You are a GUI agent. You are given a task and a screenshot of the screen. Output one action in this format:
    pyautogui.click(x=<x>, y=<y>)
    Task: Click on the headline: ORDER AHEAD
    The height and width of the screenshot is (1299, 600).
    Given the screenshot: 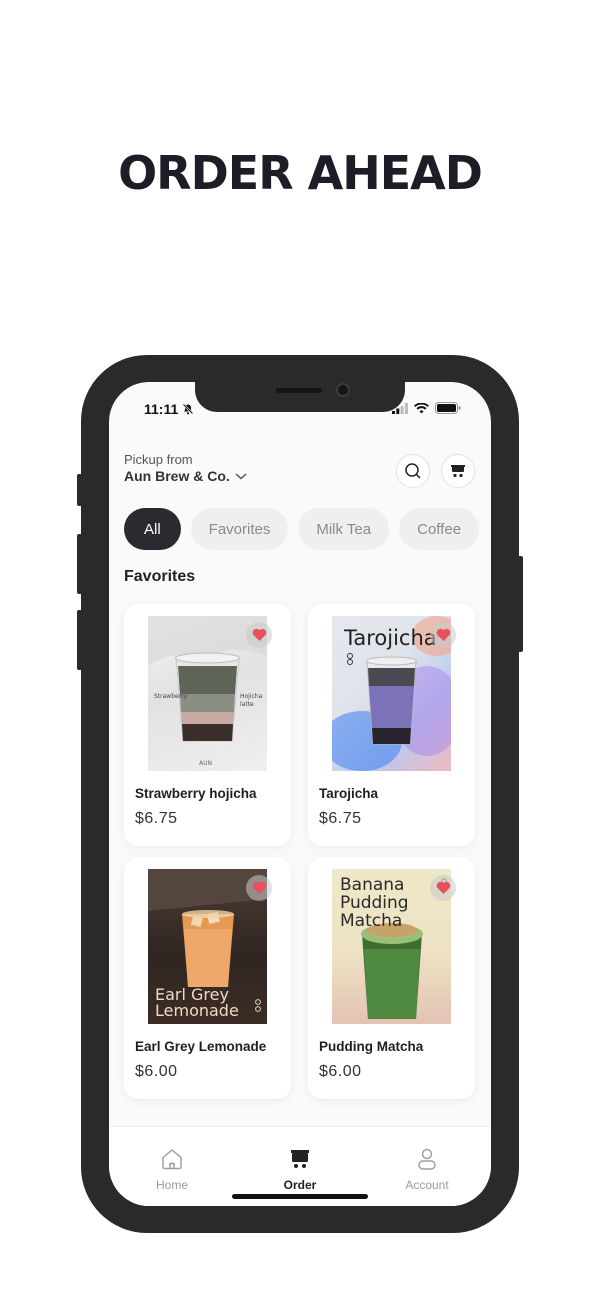 What is the action you would take?
    pyautogui.click(x=300, y=173)
    